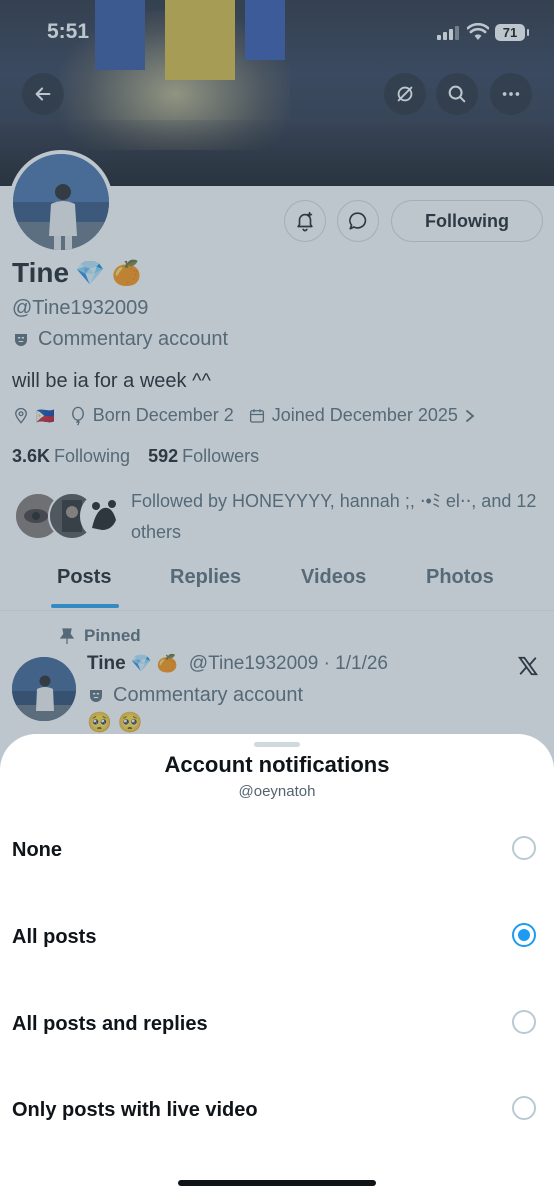 The width and height of the screenshot is (554, 1199). I want to click on sheet-grabber, so click(277, 744).